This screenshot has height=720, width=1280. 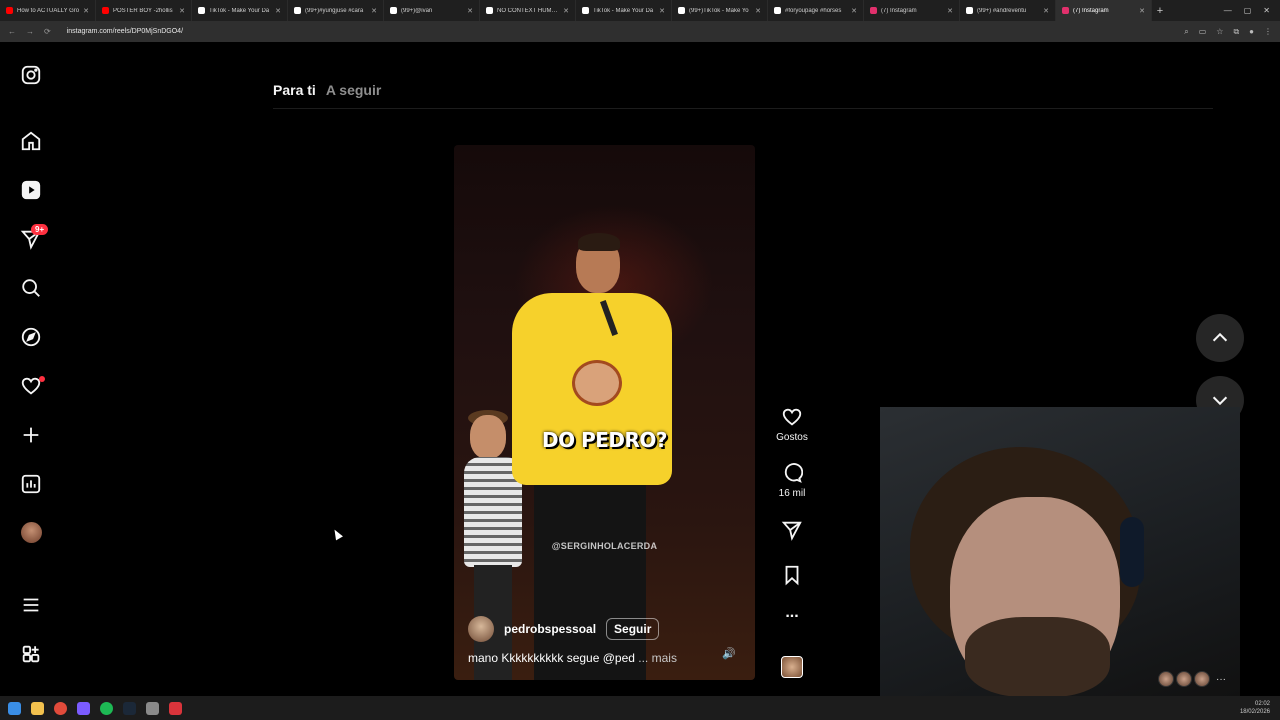 I want to click on cast-icon: ▭, so click(x=1203, y=32).